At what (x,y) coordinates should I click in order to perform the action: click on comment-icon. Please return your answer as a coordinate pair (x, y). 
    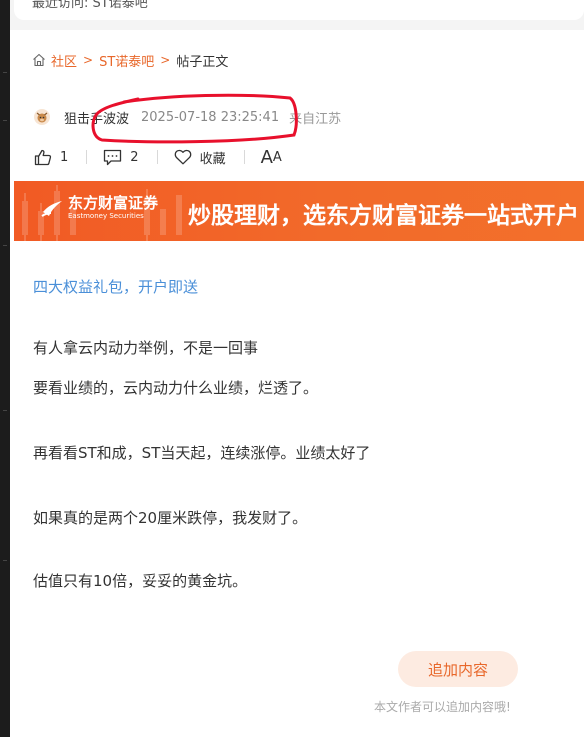
    Looking at the image, I should click on (113, 157).